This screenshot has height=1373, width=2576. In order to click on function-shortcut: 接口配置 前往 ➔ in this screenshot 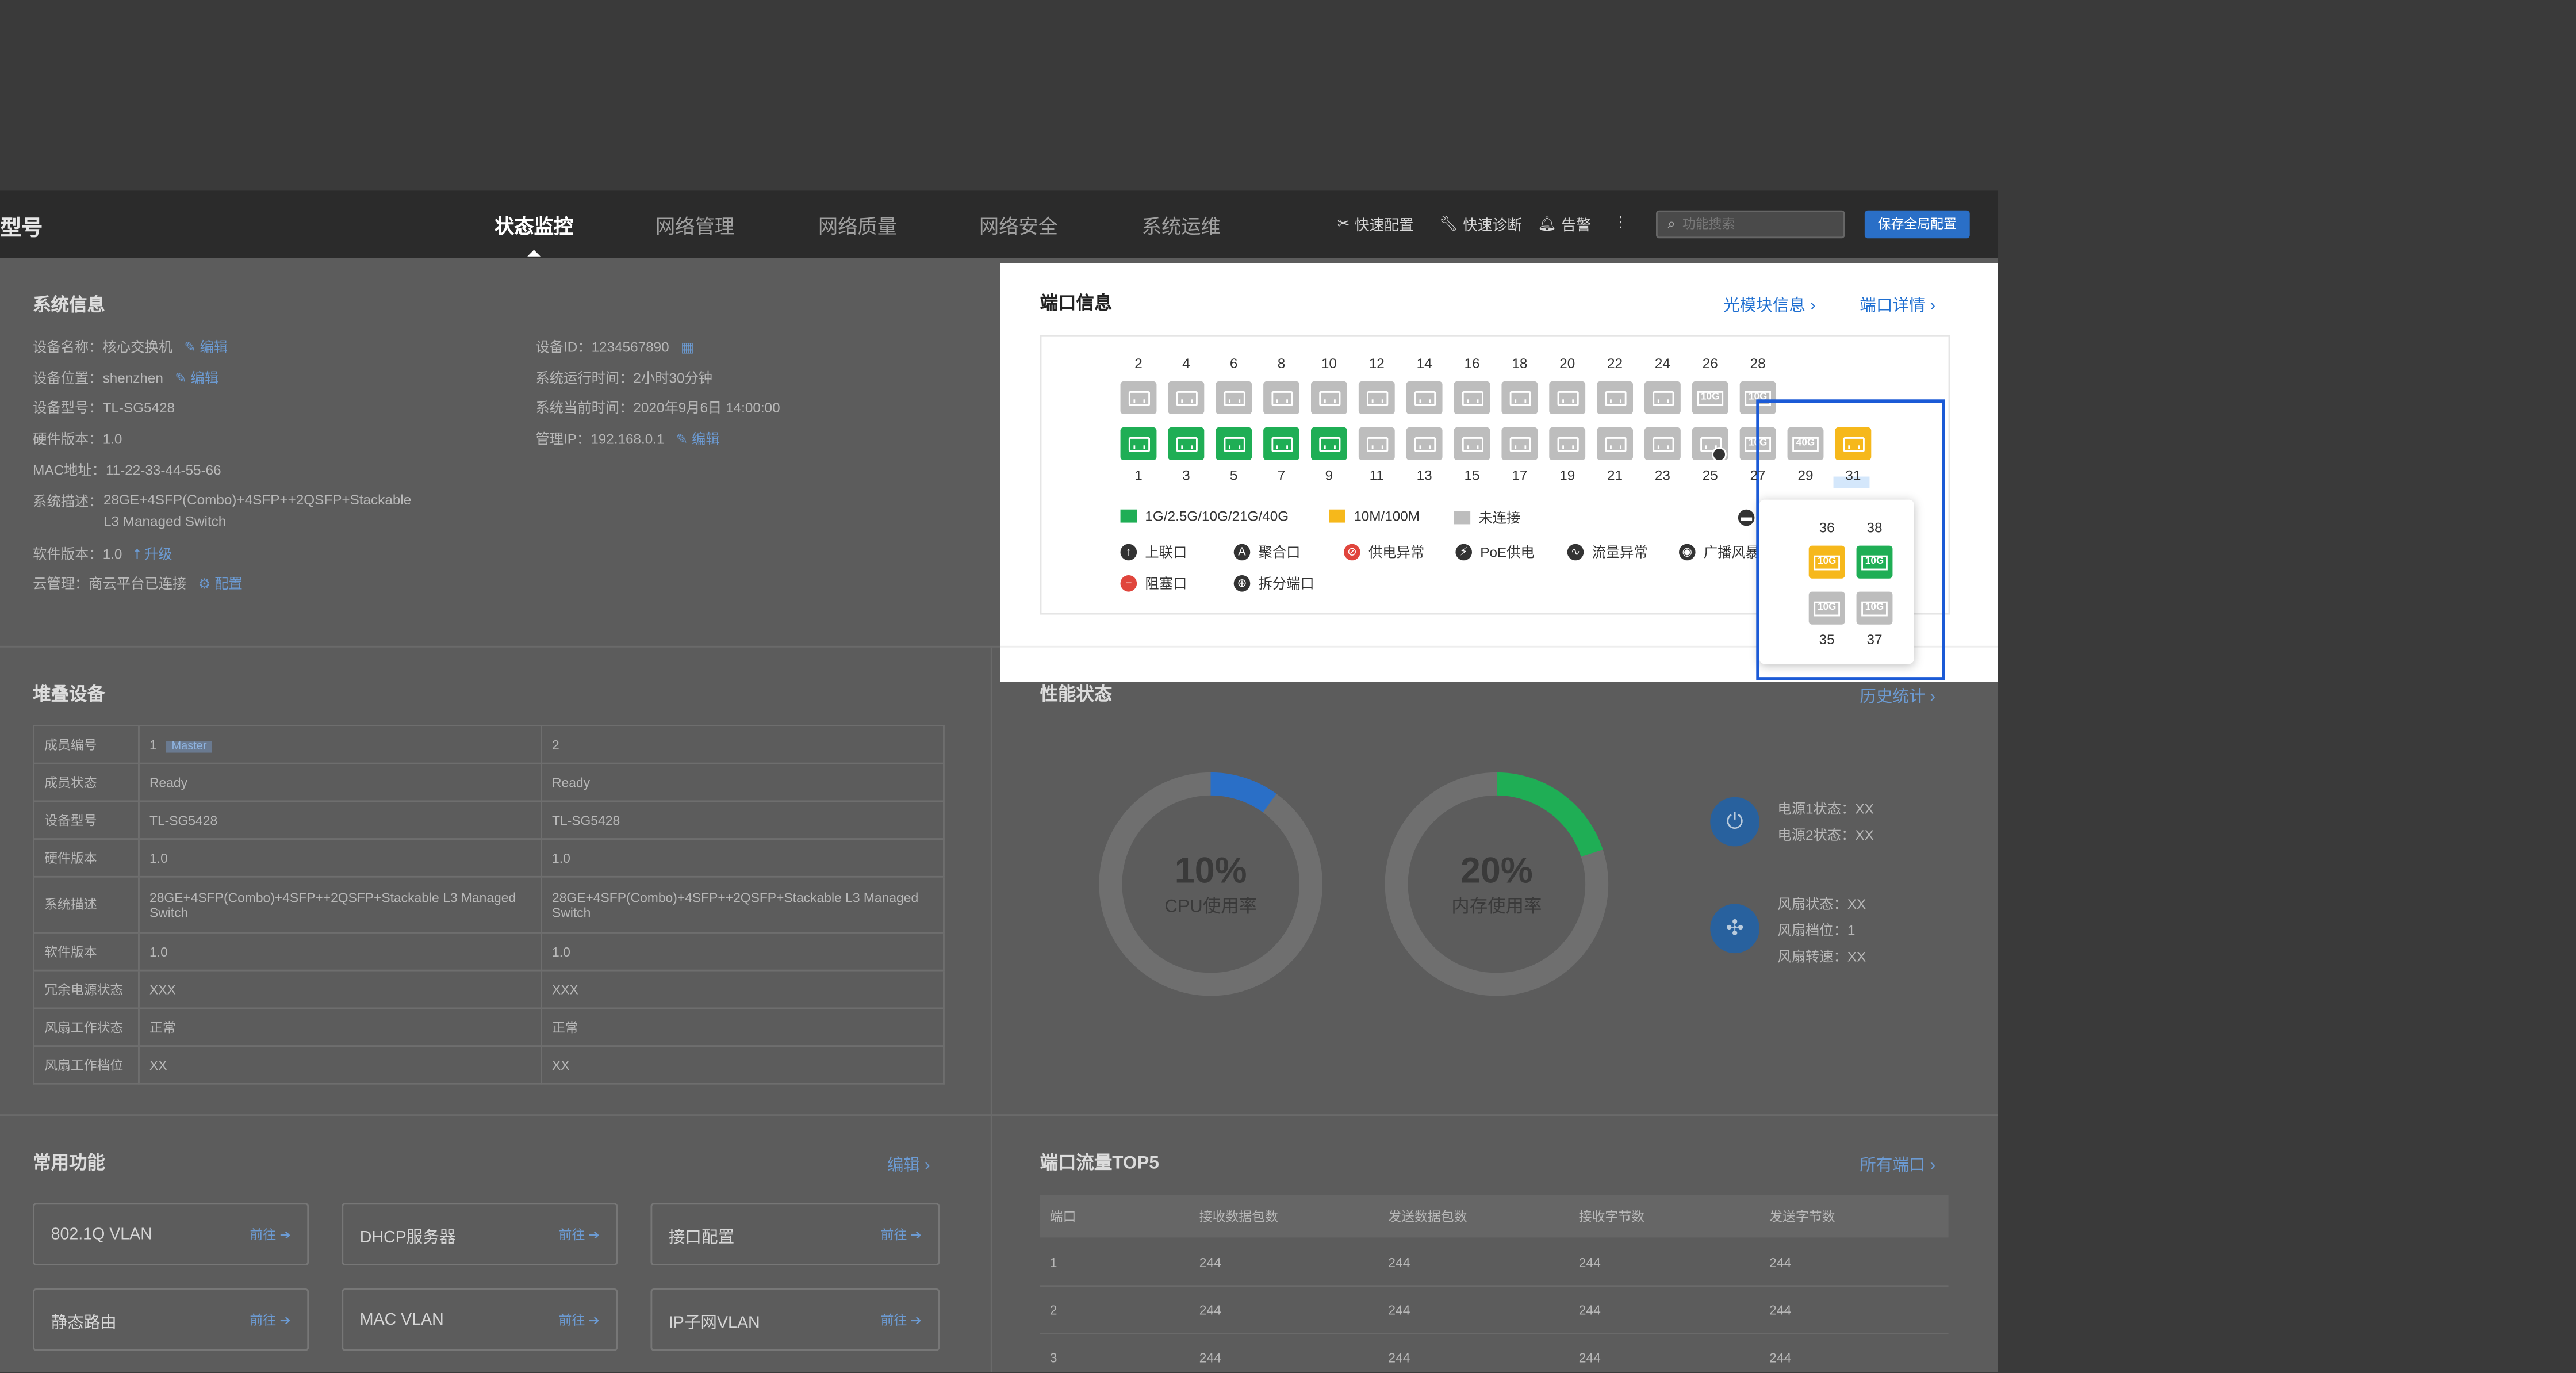, I will do `click(795, 1234)`.